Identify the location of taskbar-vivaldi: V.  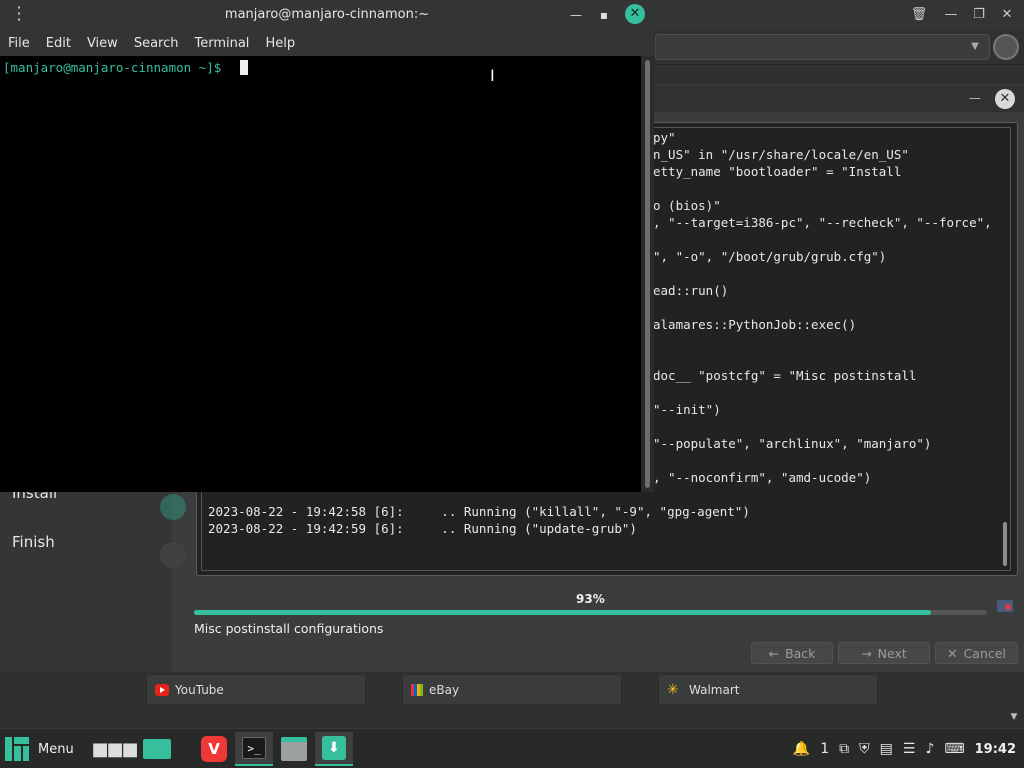
(214, 749).